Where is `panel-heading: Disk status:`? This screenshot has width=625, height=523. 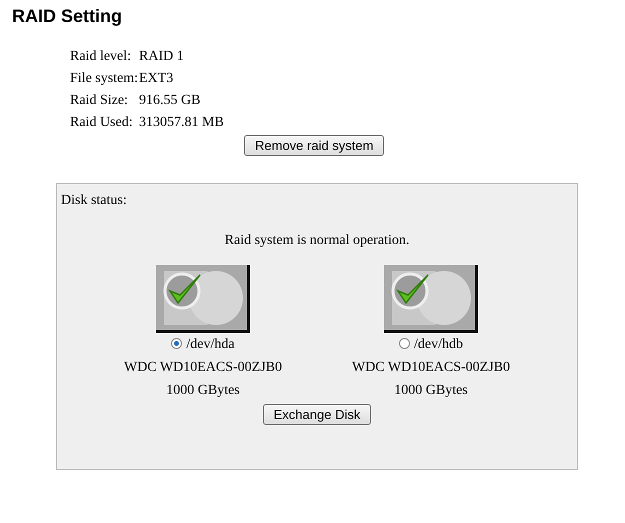 panel-heading: Disk status: is located at coordinates (94, 201).